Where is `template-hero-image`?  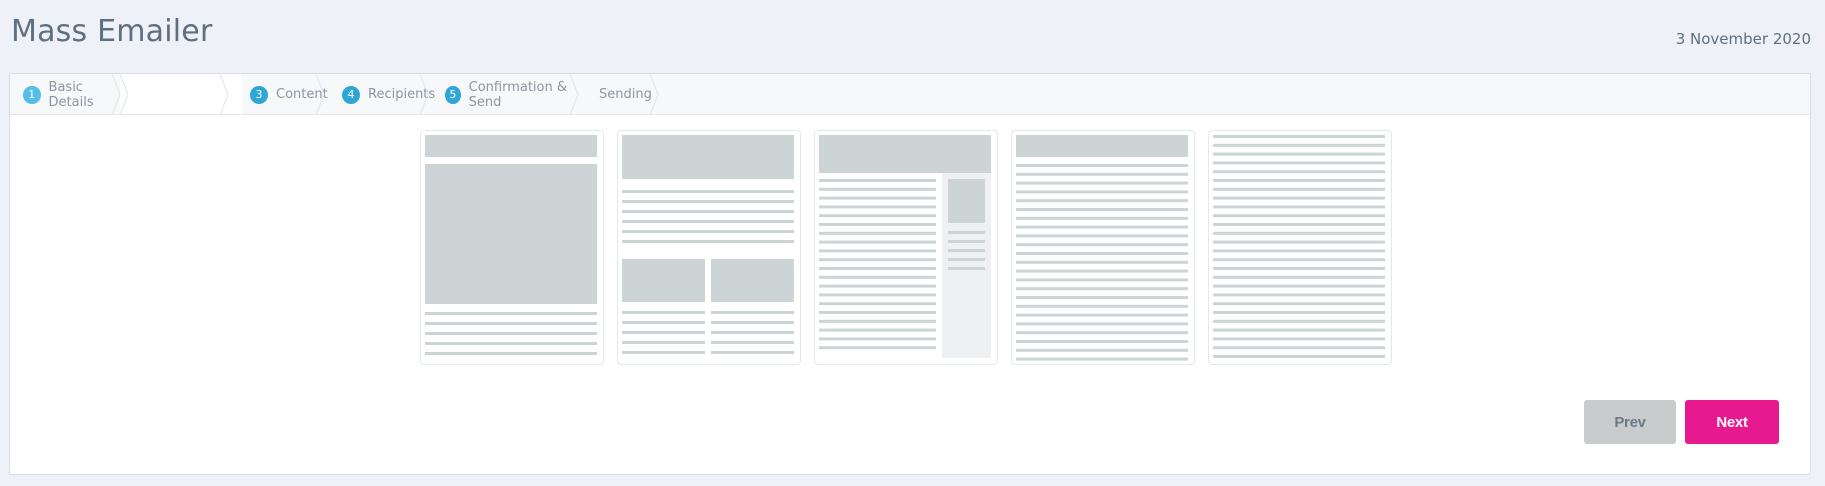
template-hero-image is located at coordinates (512, 247).